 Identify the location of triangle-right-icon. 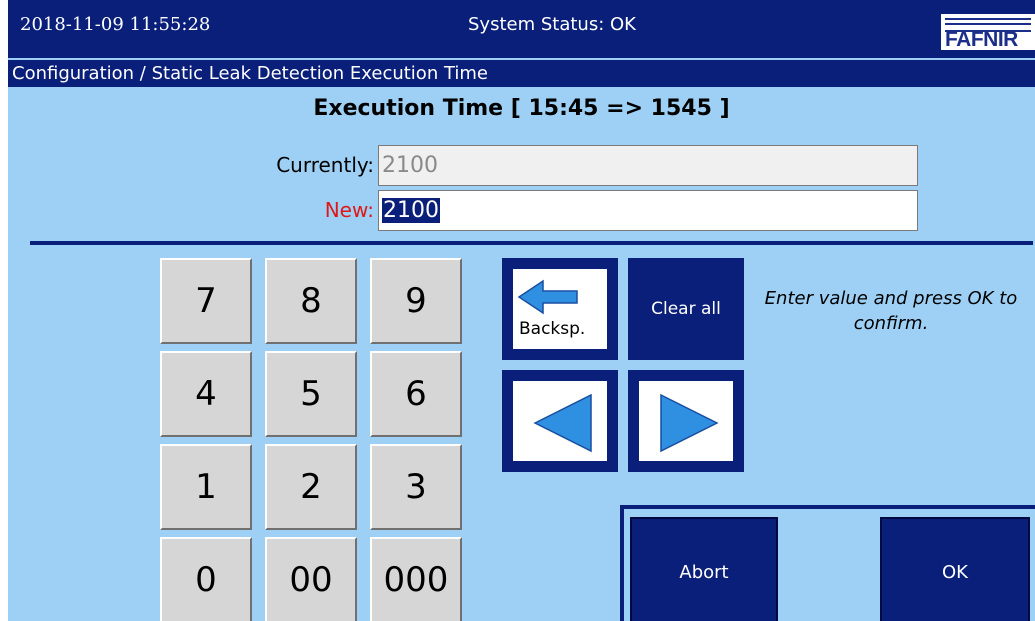
(689, 423).